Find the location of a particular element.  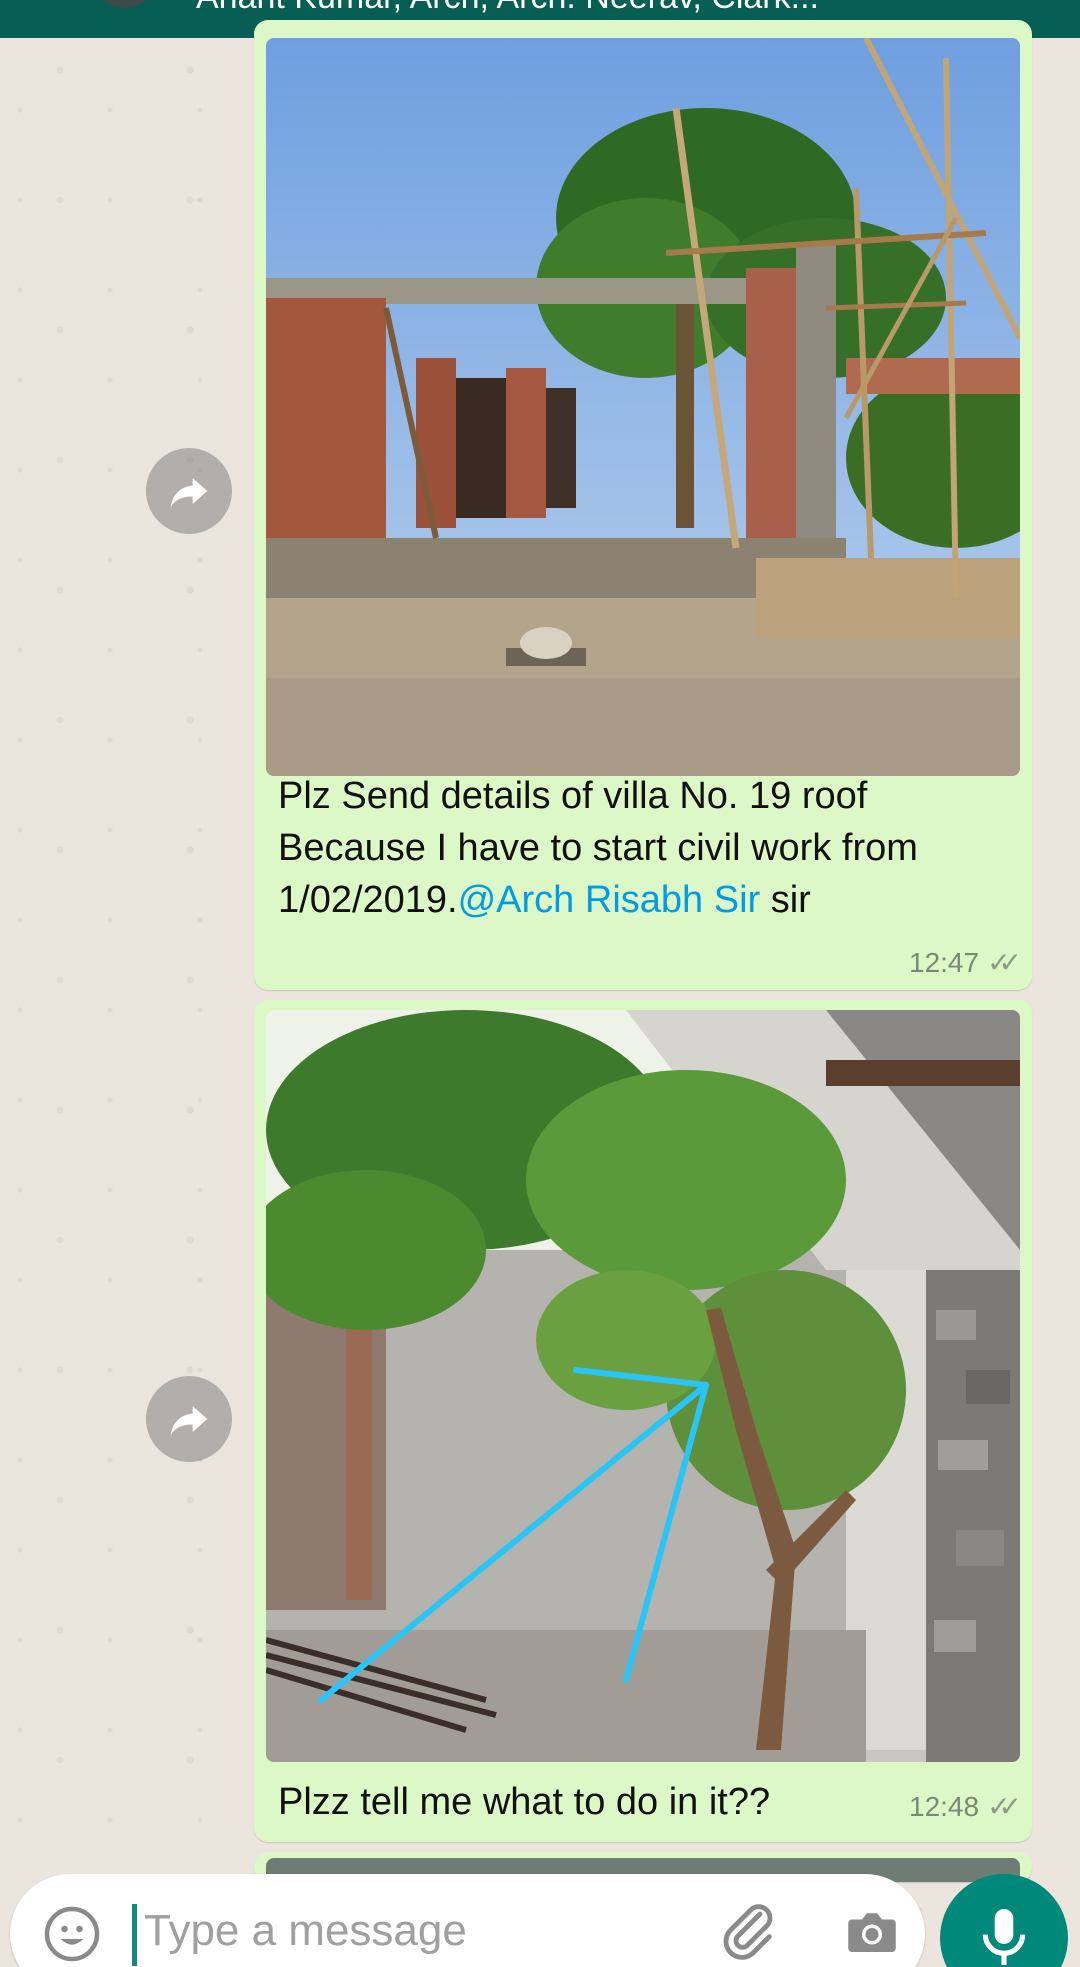

mention-link: @Arch Risabh Sir is located at coordinates (609, 900).